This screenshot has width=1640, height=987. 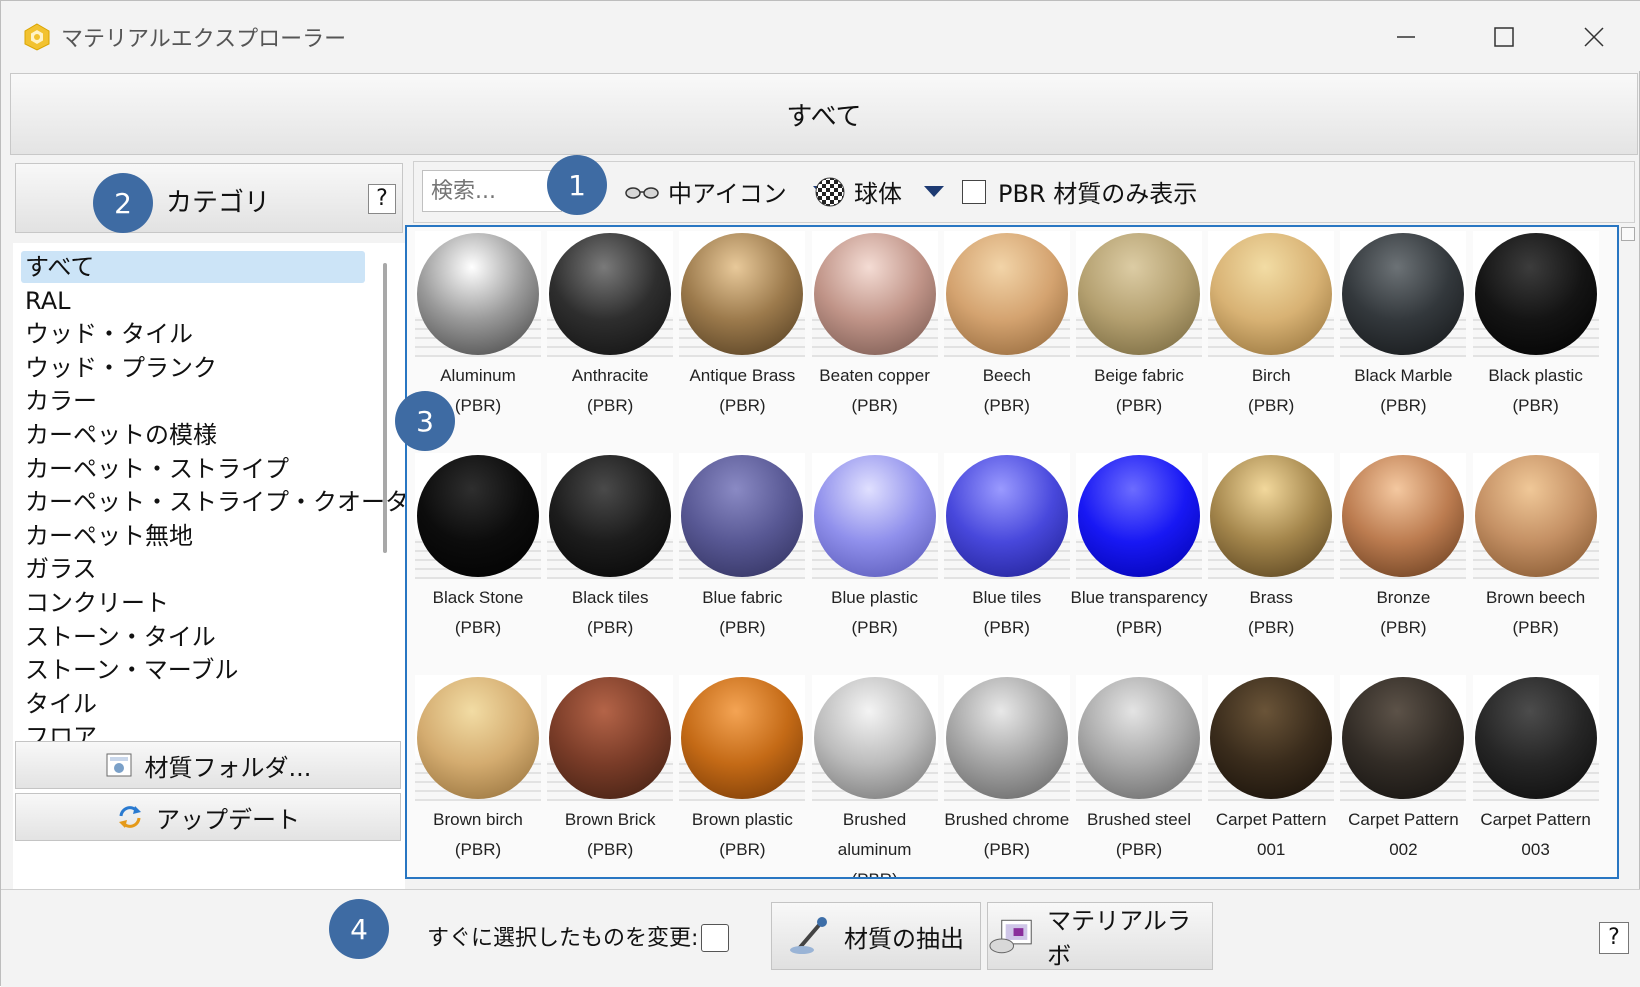 What do you see at coordinates (1139, 562) in the screenshot?
I see `material-tile: Blue transparency (PBR)` at bounding box center [1139, 562].